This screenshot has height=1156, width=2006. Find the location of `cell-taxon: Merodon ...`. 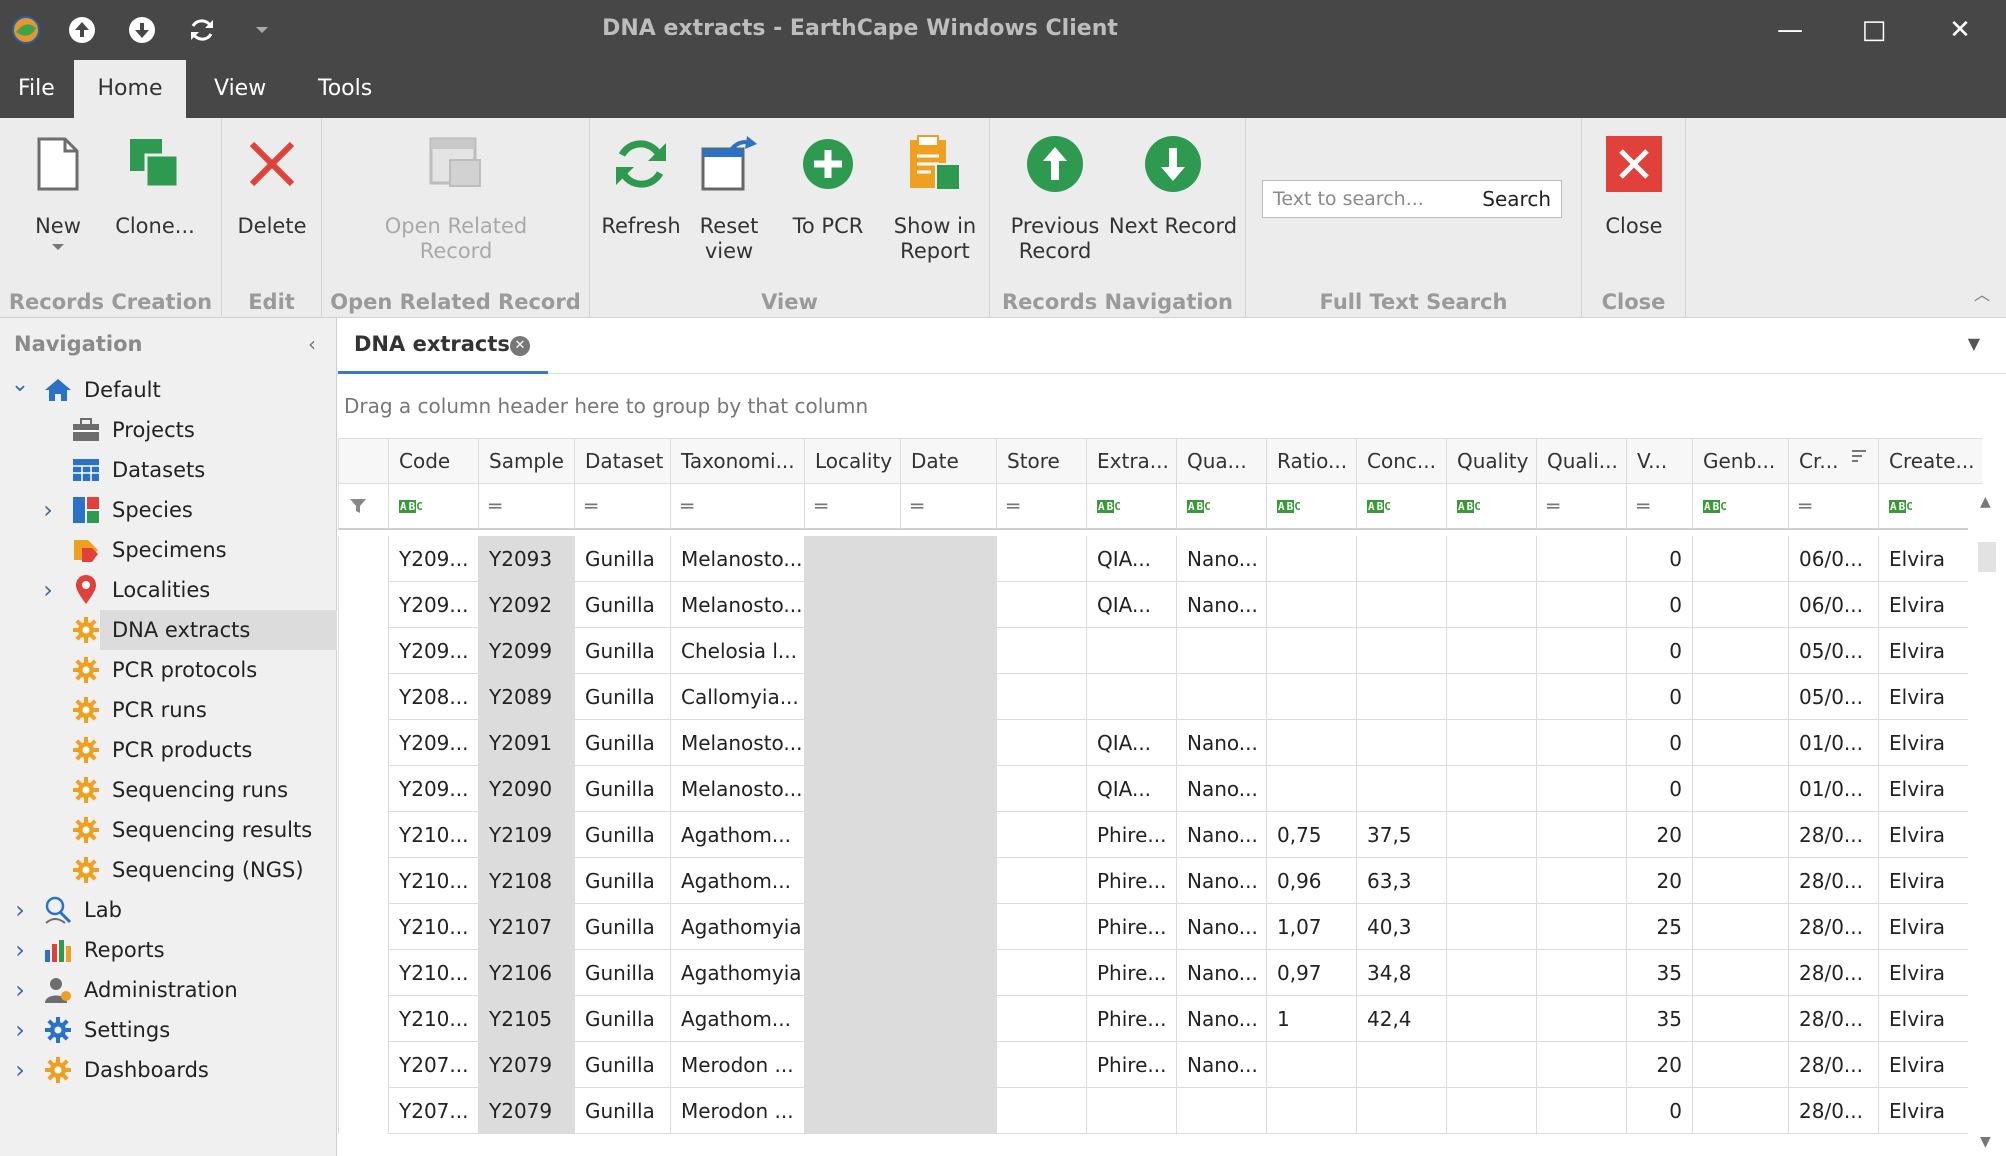

cell-taxon: Merodon ... is located at coordinates (737, 1111).